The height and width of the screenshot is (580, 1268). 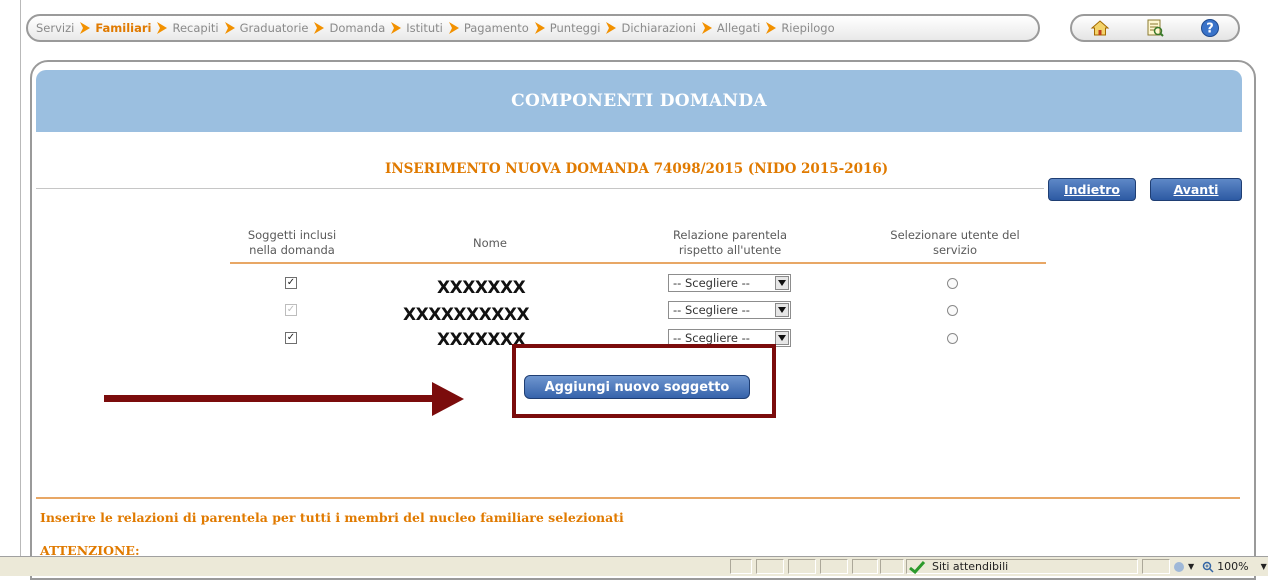 I want to click on crumb-servizi: Servizi, so click(x=55, y=28).